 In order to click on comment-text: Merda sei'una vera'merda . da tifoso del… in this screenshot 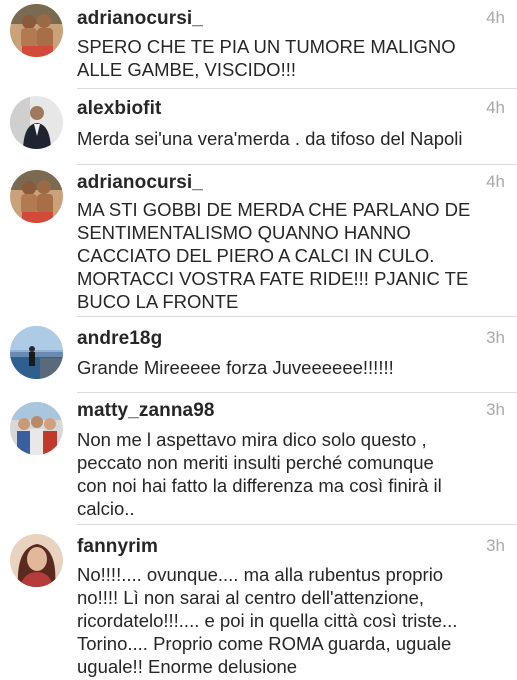, I will do `click(270, 138)`.